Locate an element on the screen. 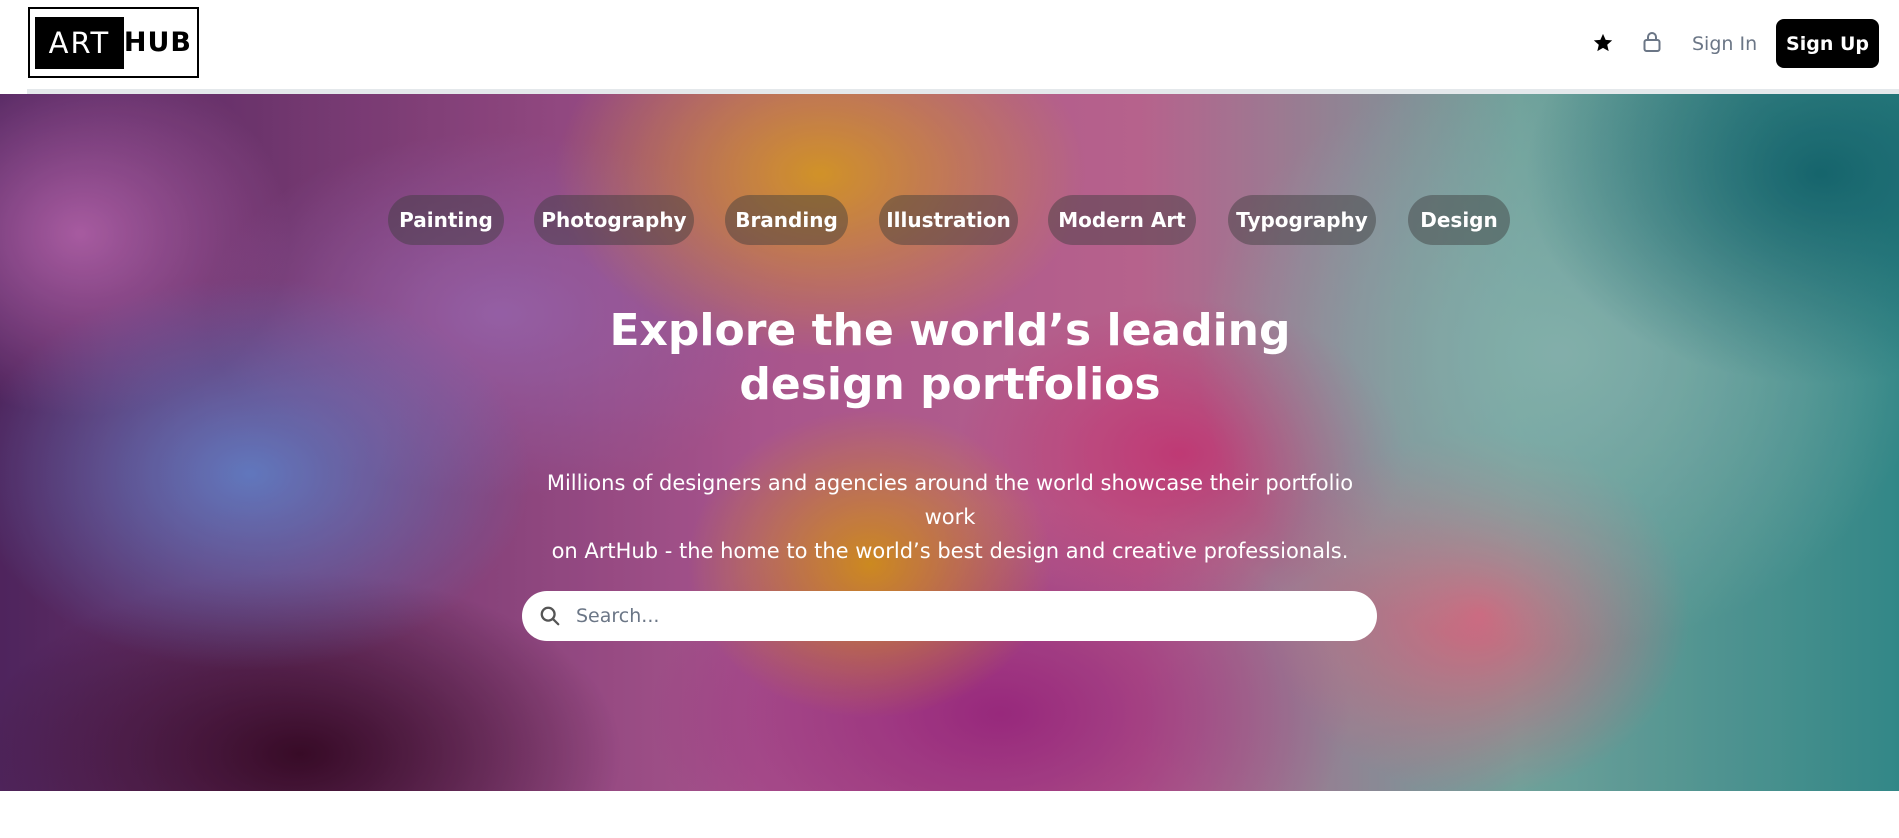 The height and width of the screenshot is (838, 1899). sign-up-button: Sign Up is located at coordinates (1827, 43).